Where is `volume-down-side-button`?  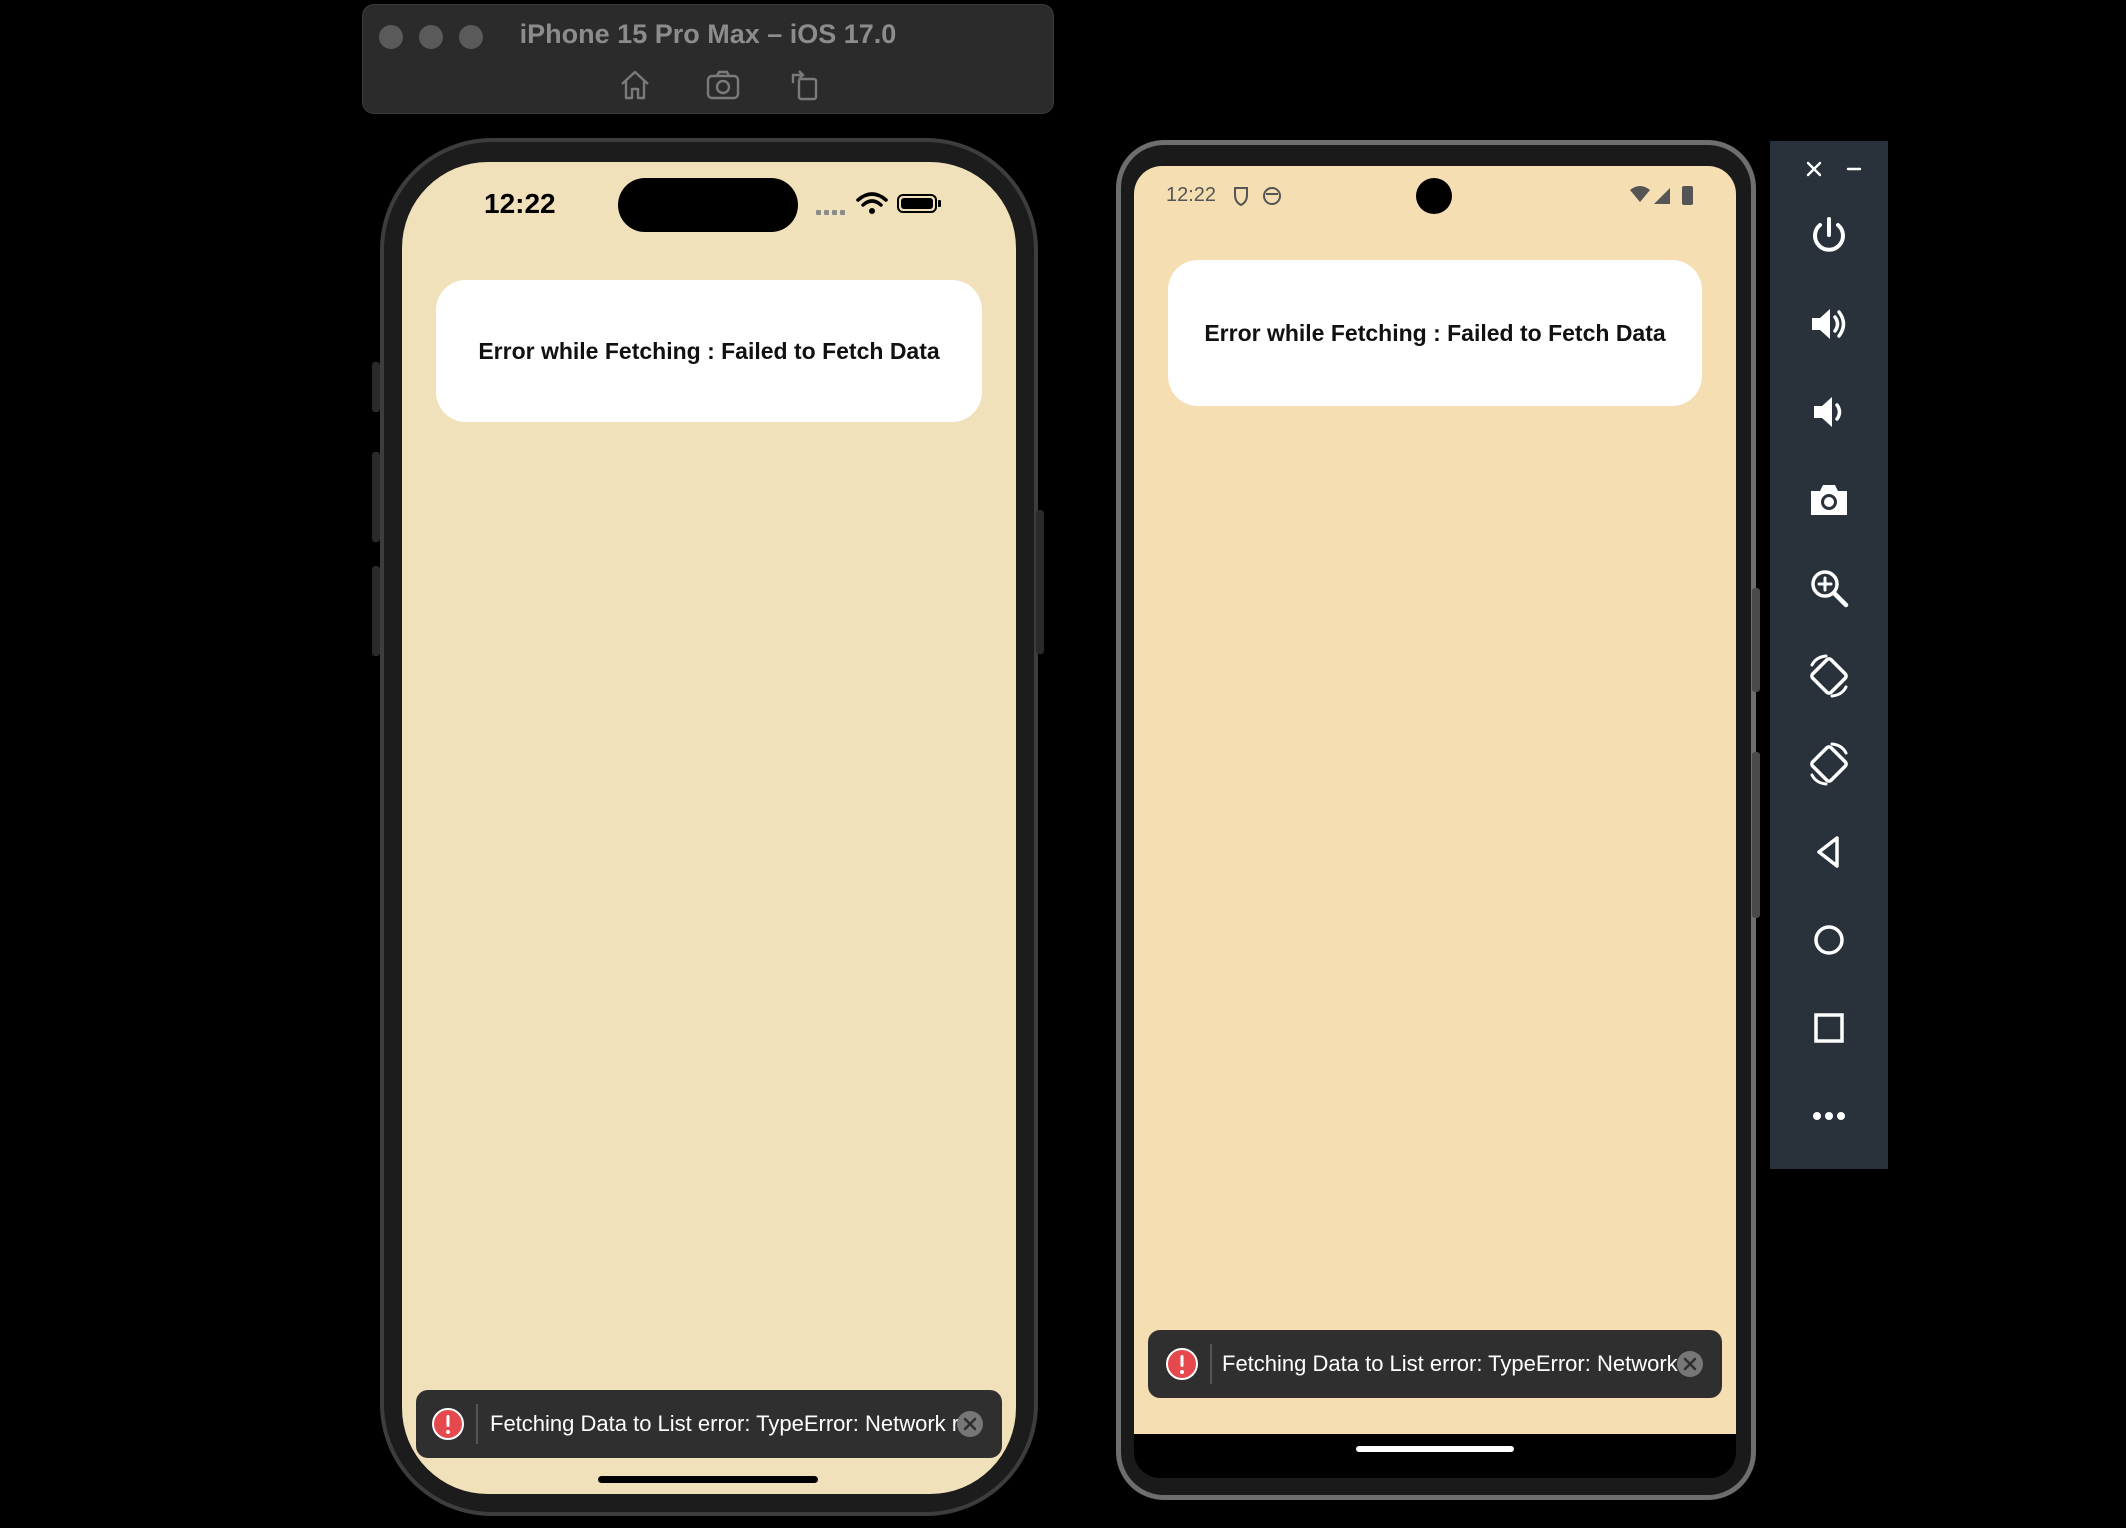 volume-down-side-button is located at coordinates (376, 611).